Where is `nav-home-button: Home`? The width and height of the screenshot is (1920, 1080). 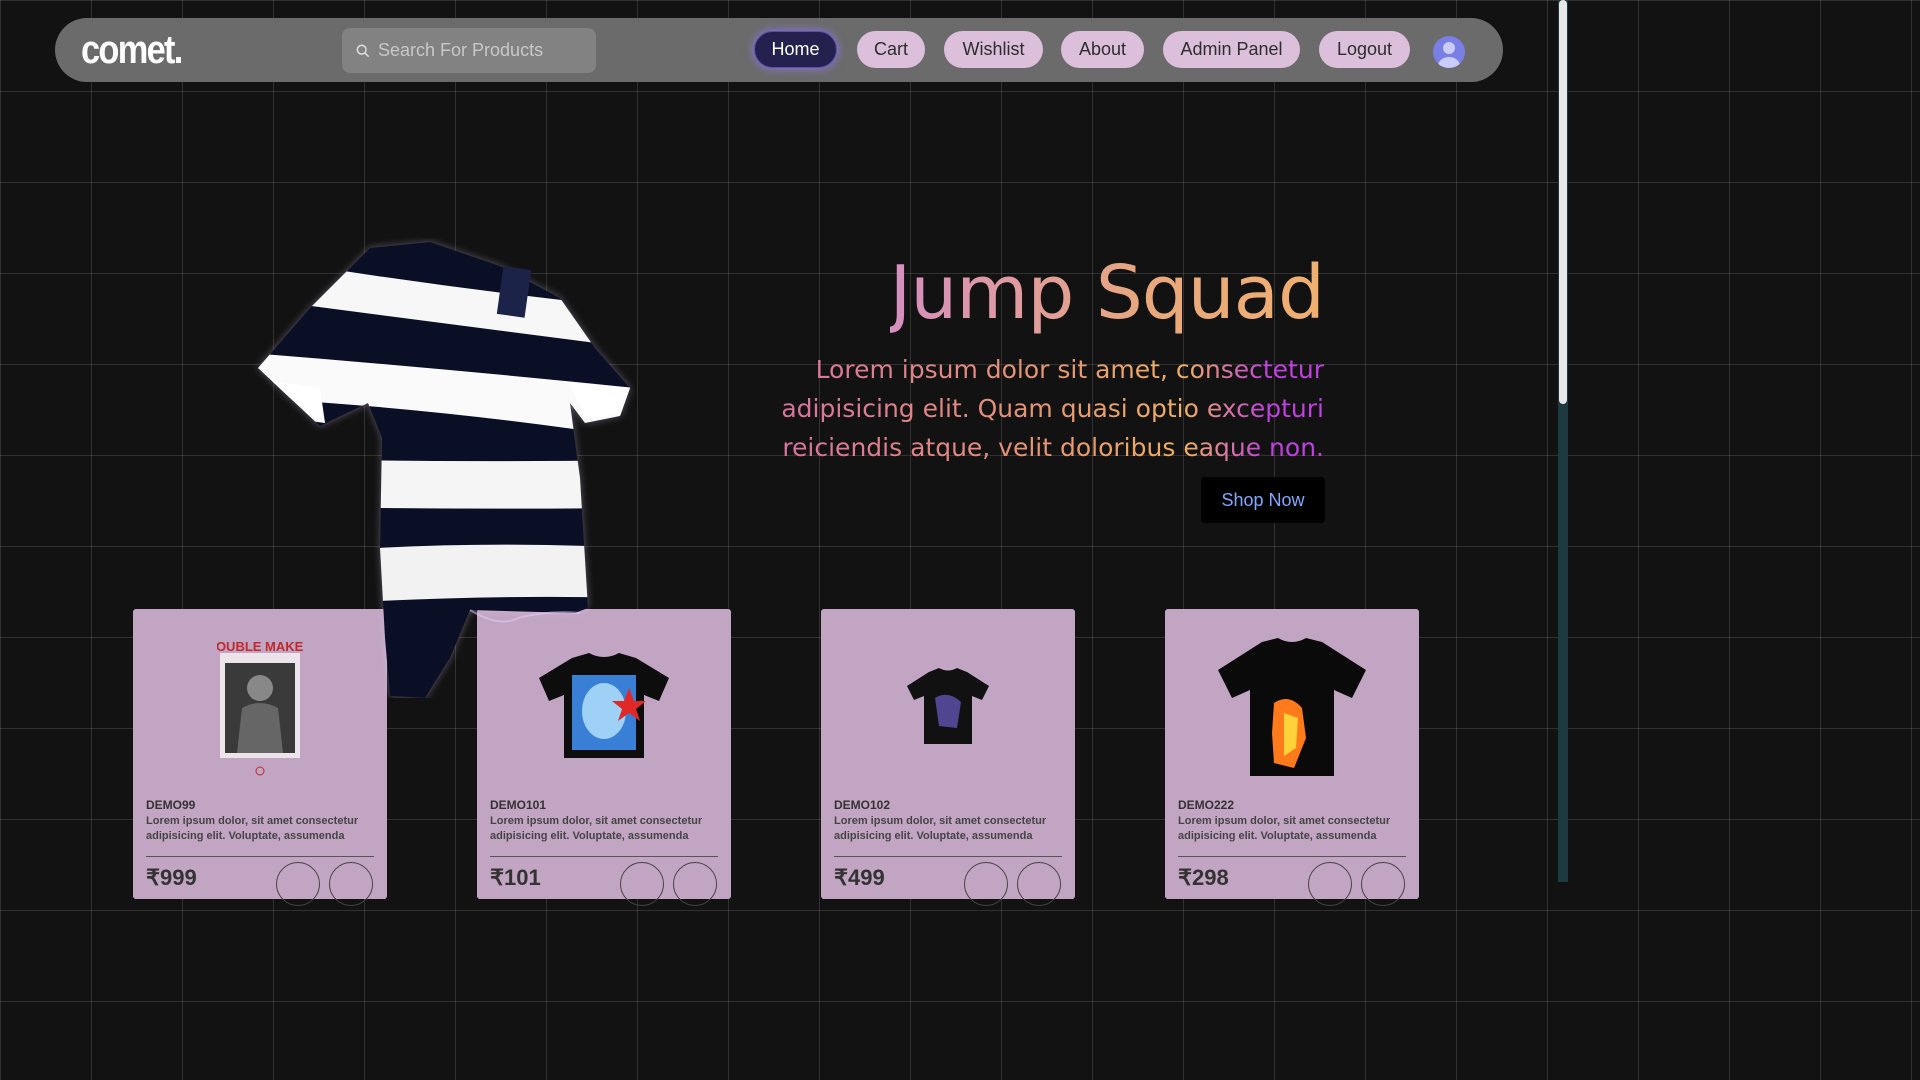 nav-home-button: Home is located at coordinates (795, 49).